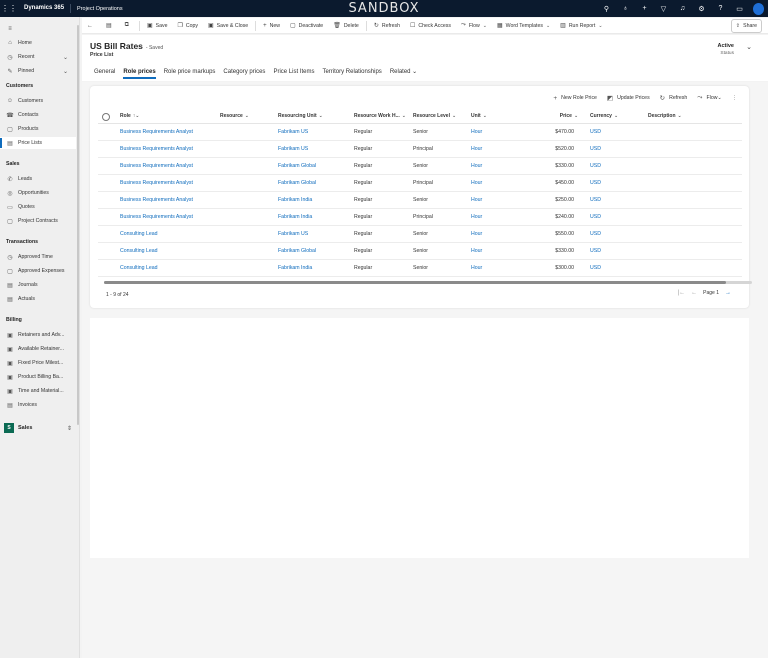 This screenshot has width=768, height=658. What do you see at coordinates (306, 26) in the screenshot?
I see `deactivate-button: ▢ Deactivate` at bounding box center [306, 26].